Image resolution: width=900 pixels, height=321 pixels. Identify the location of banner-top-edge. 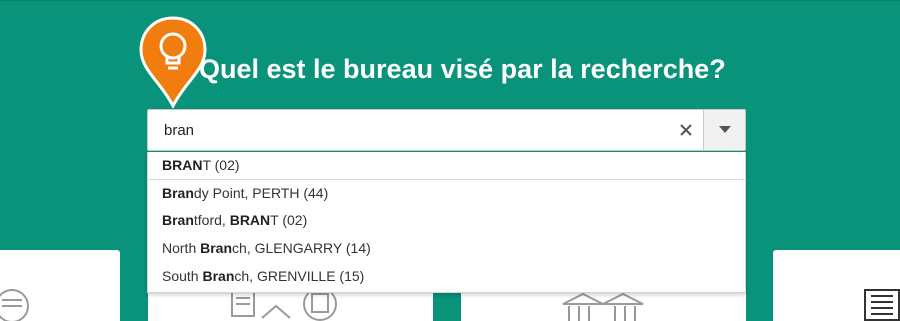
(450, 0).